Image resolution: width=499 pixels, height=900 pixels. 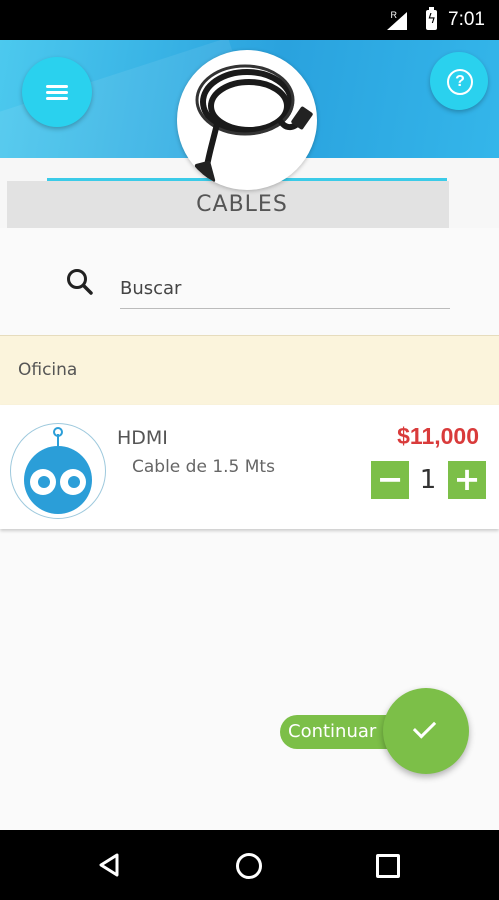 I want to click on decrement-button: −, so click(x=390, y=480).